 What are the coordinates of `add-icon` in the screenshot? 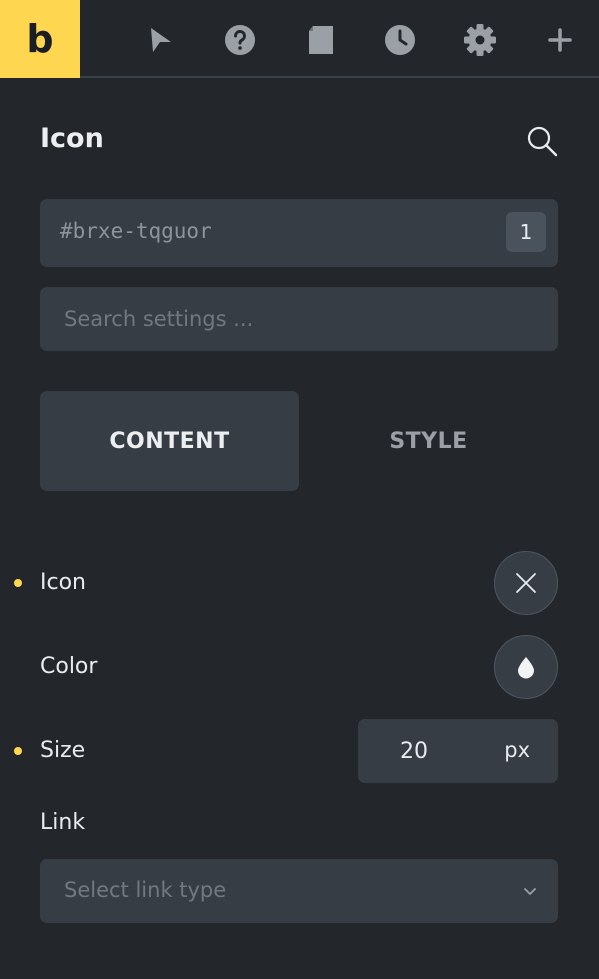 It's located at (560, 40).